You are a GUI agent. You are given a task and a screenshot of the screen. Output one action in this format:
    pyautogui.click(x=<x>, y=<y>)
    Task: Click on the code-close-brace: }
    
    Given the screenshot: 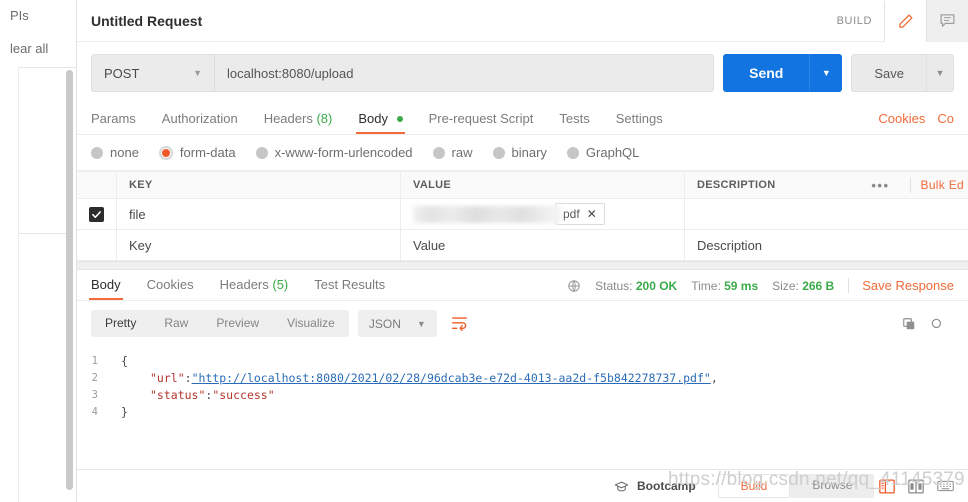 What is the action you would take?
    pyautogui.click(x=124, y=411)
    